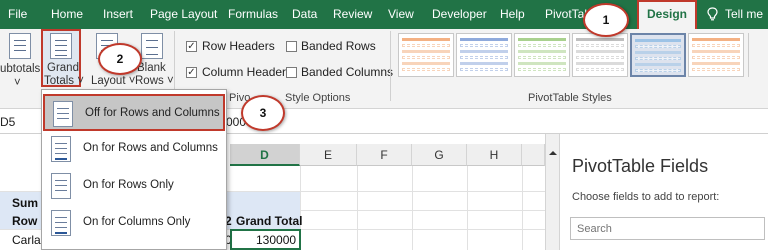  What do you see at coordinates (253, 14) in the screenshot?
I see `tab-formulas: Formulas` at bounding box center [253, 14].